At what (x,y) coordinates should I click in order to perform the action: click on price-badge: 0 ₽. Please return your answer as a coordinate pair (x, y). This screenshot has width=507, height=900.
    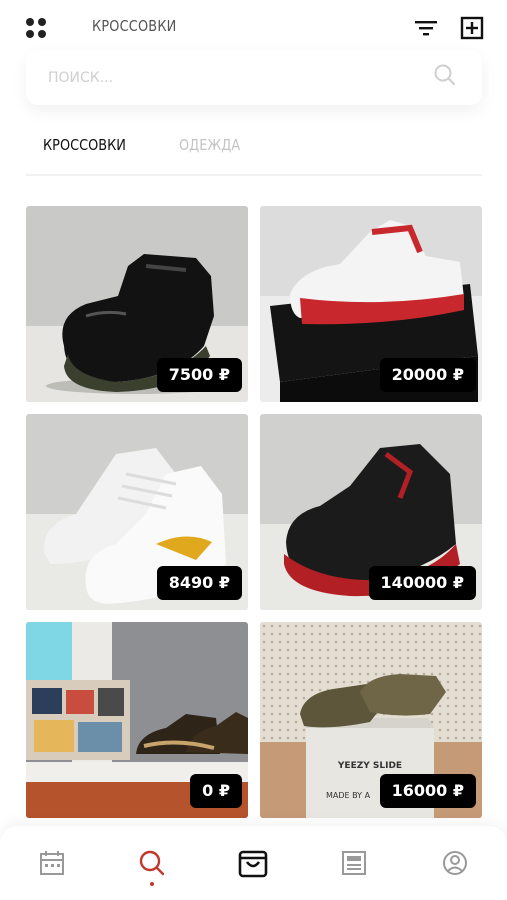
    Looking at the image, I should click on (216, 791).